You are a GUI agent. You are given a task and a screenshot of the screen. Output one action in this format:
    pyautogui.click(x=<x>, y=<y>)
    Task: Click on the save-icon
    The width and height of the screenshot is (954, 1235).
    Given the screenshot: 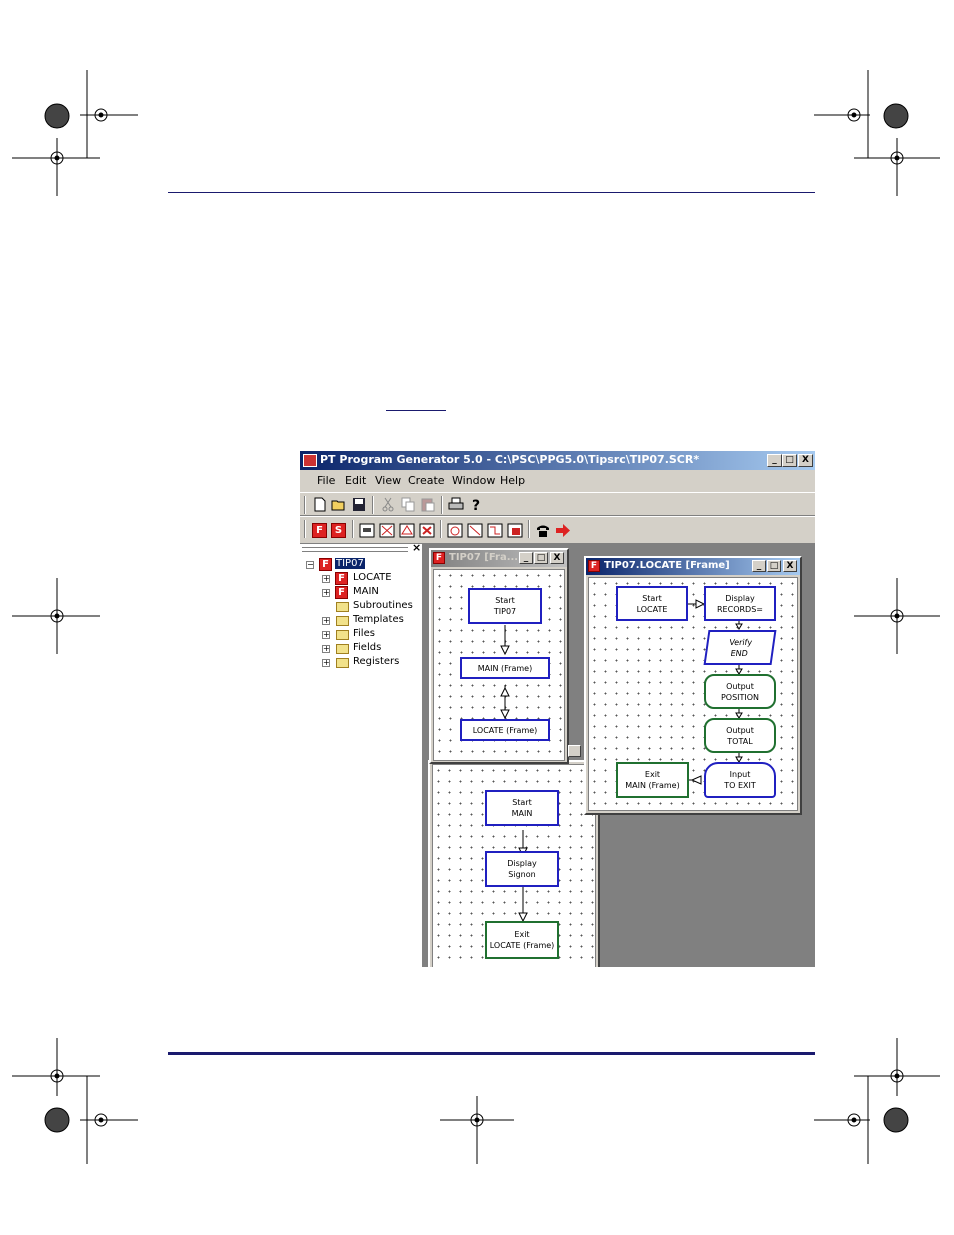 What is the action you would take?
    pyautogui.click(x=359, y=504)
    